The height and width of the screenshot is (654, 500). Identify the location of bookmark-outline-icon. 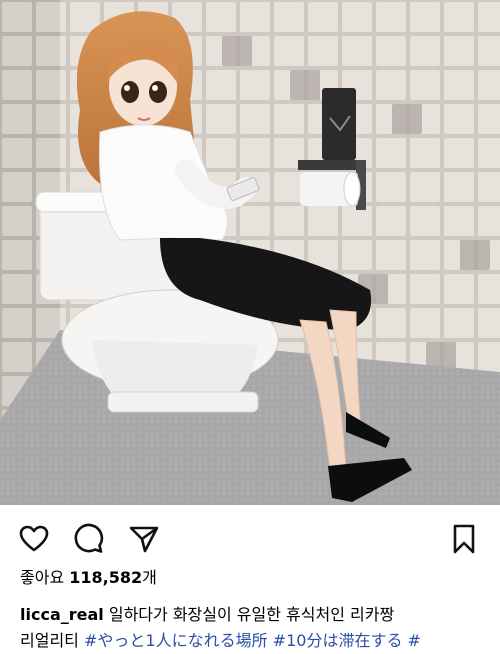
(464, 539).